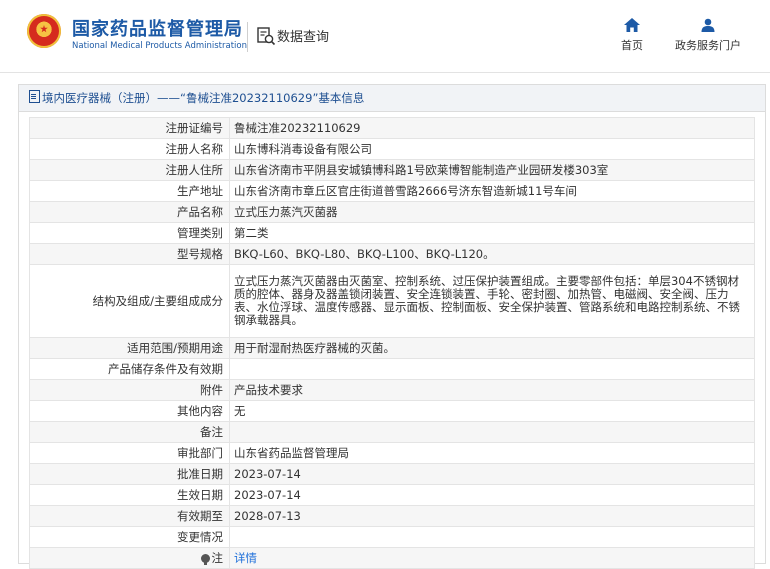  I want to click on field-value: 山东省济南市章丘区官庄街道普雪路2666号济东智造新城11号车间, so click(492, 191).